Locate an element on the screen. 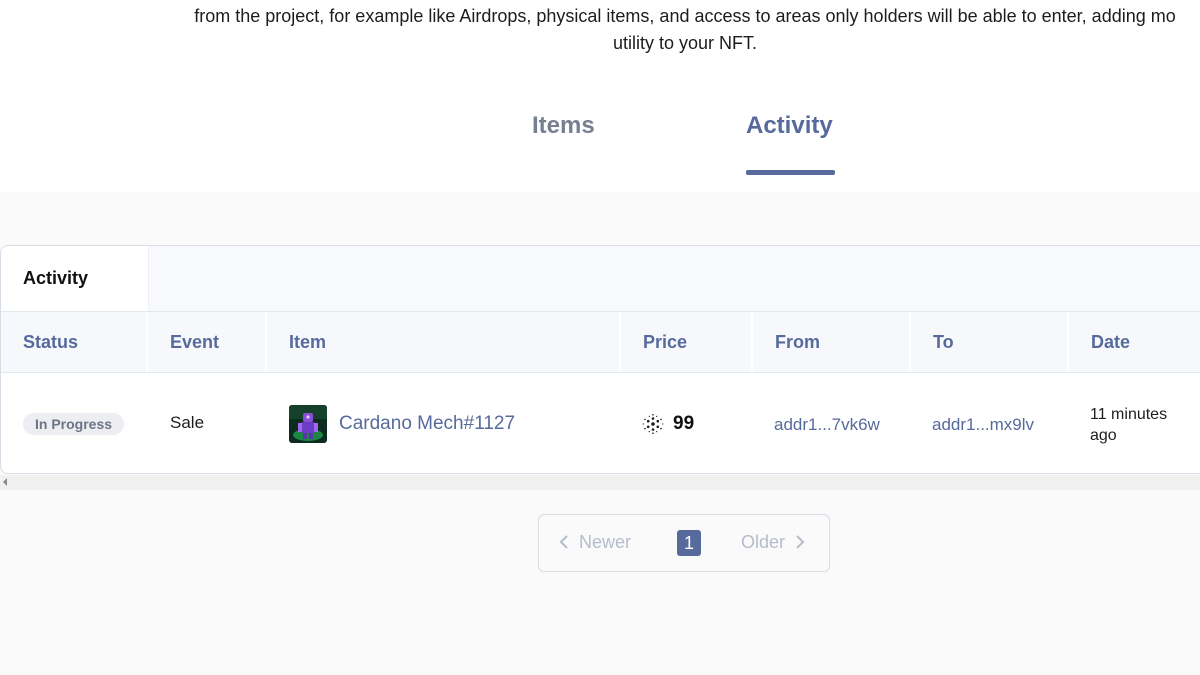 This screenshot has height=675, width=1200. tab-items: Items is located at coordinates (563, 144).